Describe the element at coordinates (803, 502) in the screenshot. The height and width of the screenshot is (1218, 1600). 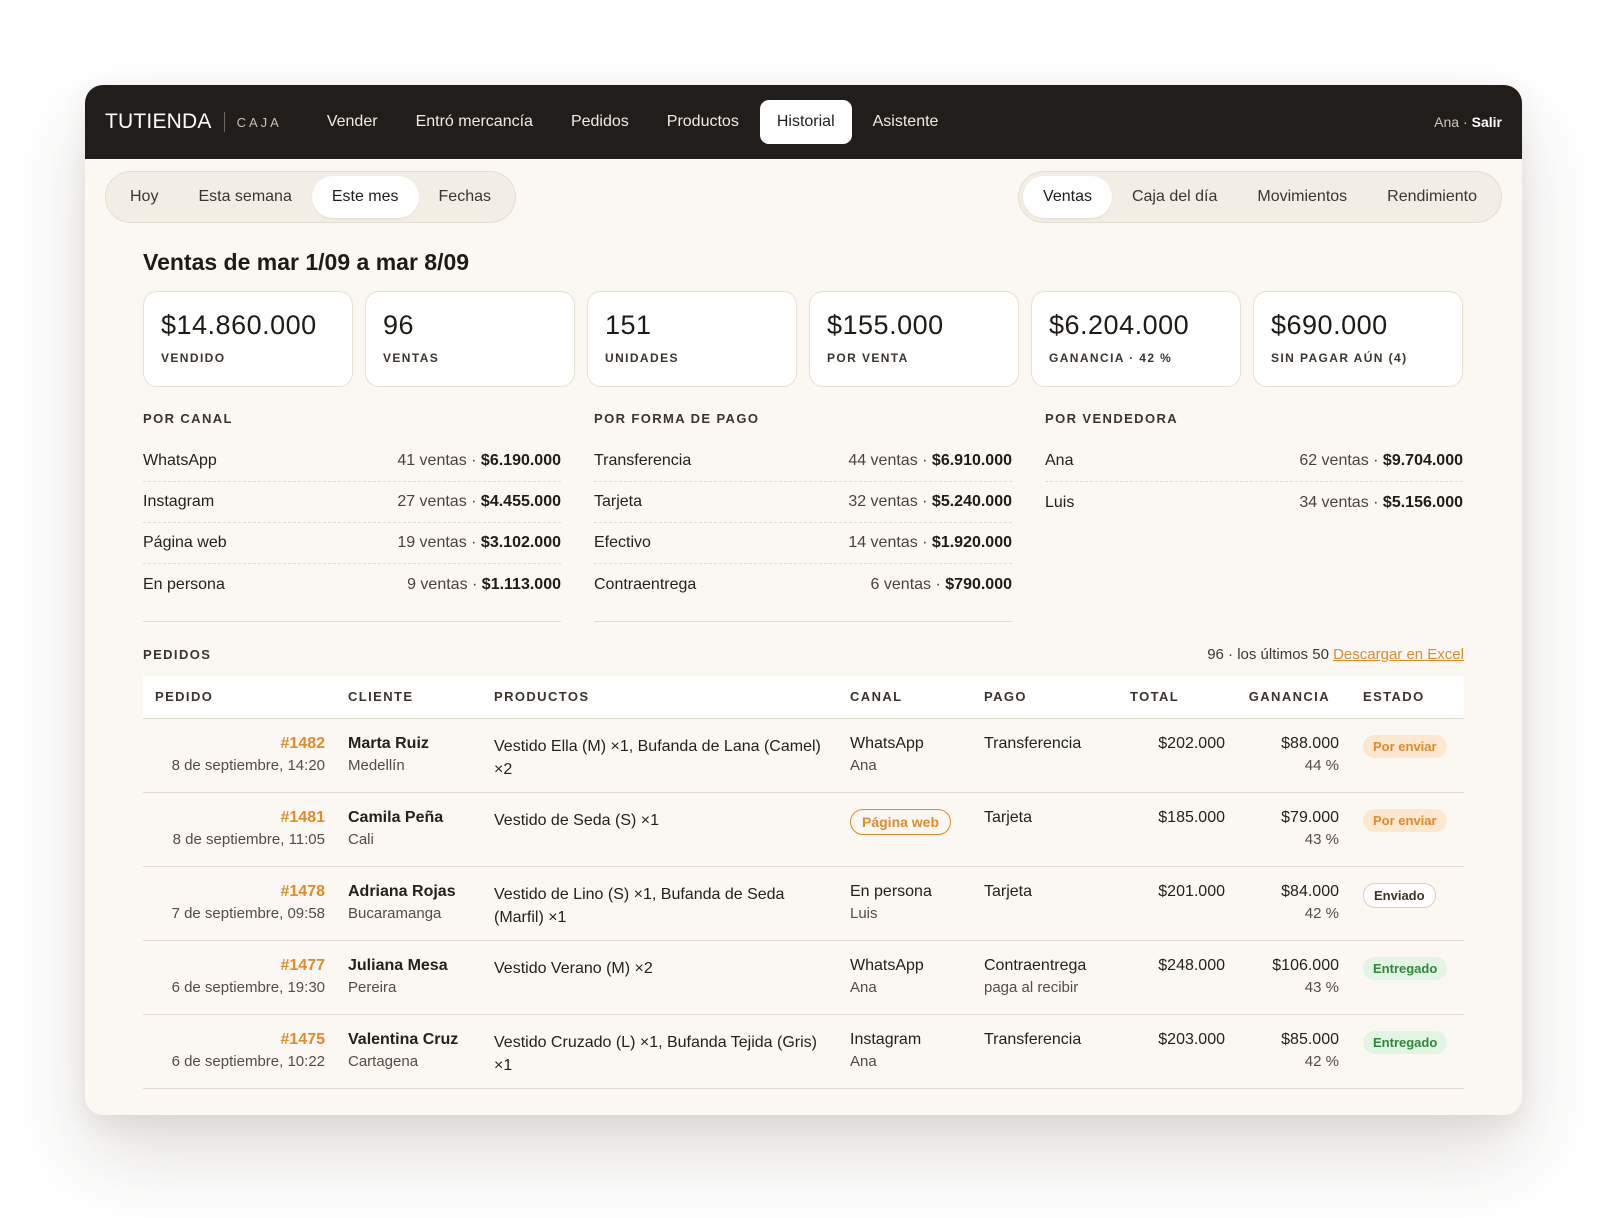
I see `breakdown-row: Tarjeta 32 ventas · $5.240.000` at that location.